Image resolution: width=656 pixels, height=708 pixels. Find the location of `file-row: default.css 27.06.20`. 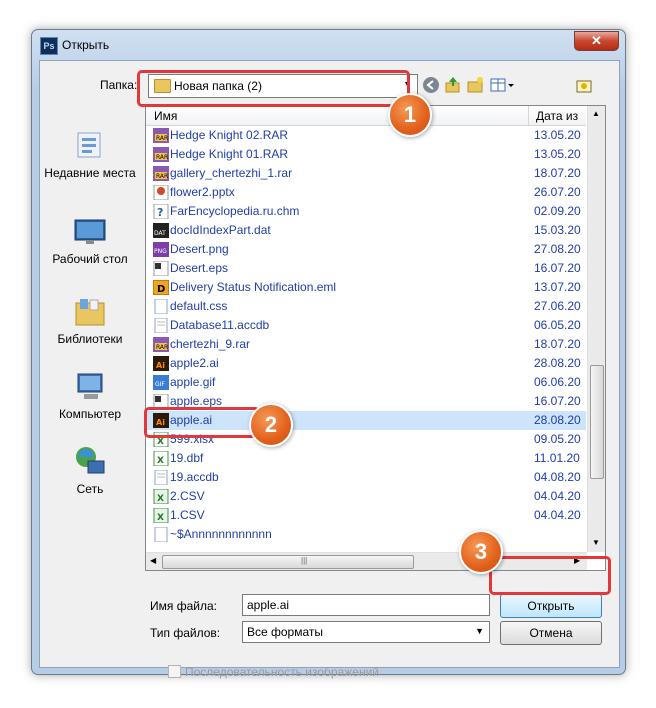

file-row: default.css 27.06.20 is located at coordinates (366, 306).